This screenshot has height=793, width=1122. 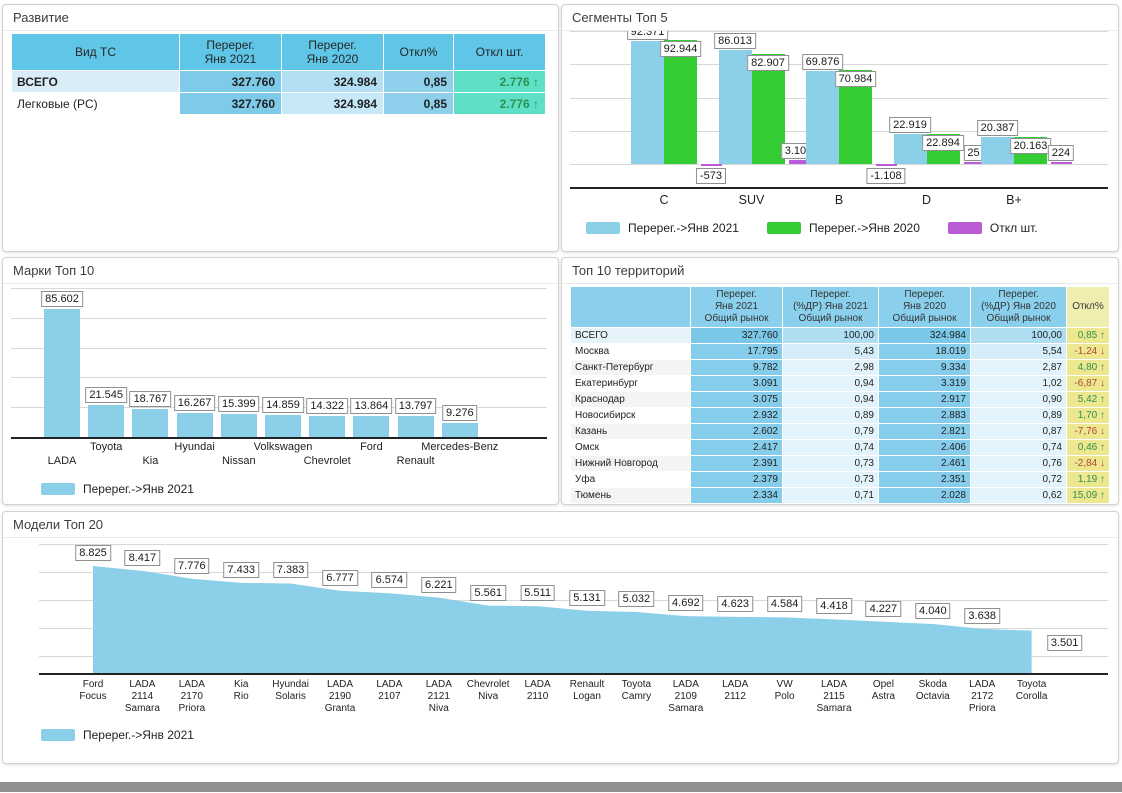 I want to click on territory-reg-2020-cell: 2.821, so click(x=924, y=431).